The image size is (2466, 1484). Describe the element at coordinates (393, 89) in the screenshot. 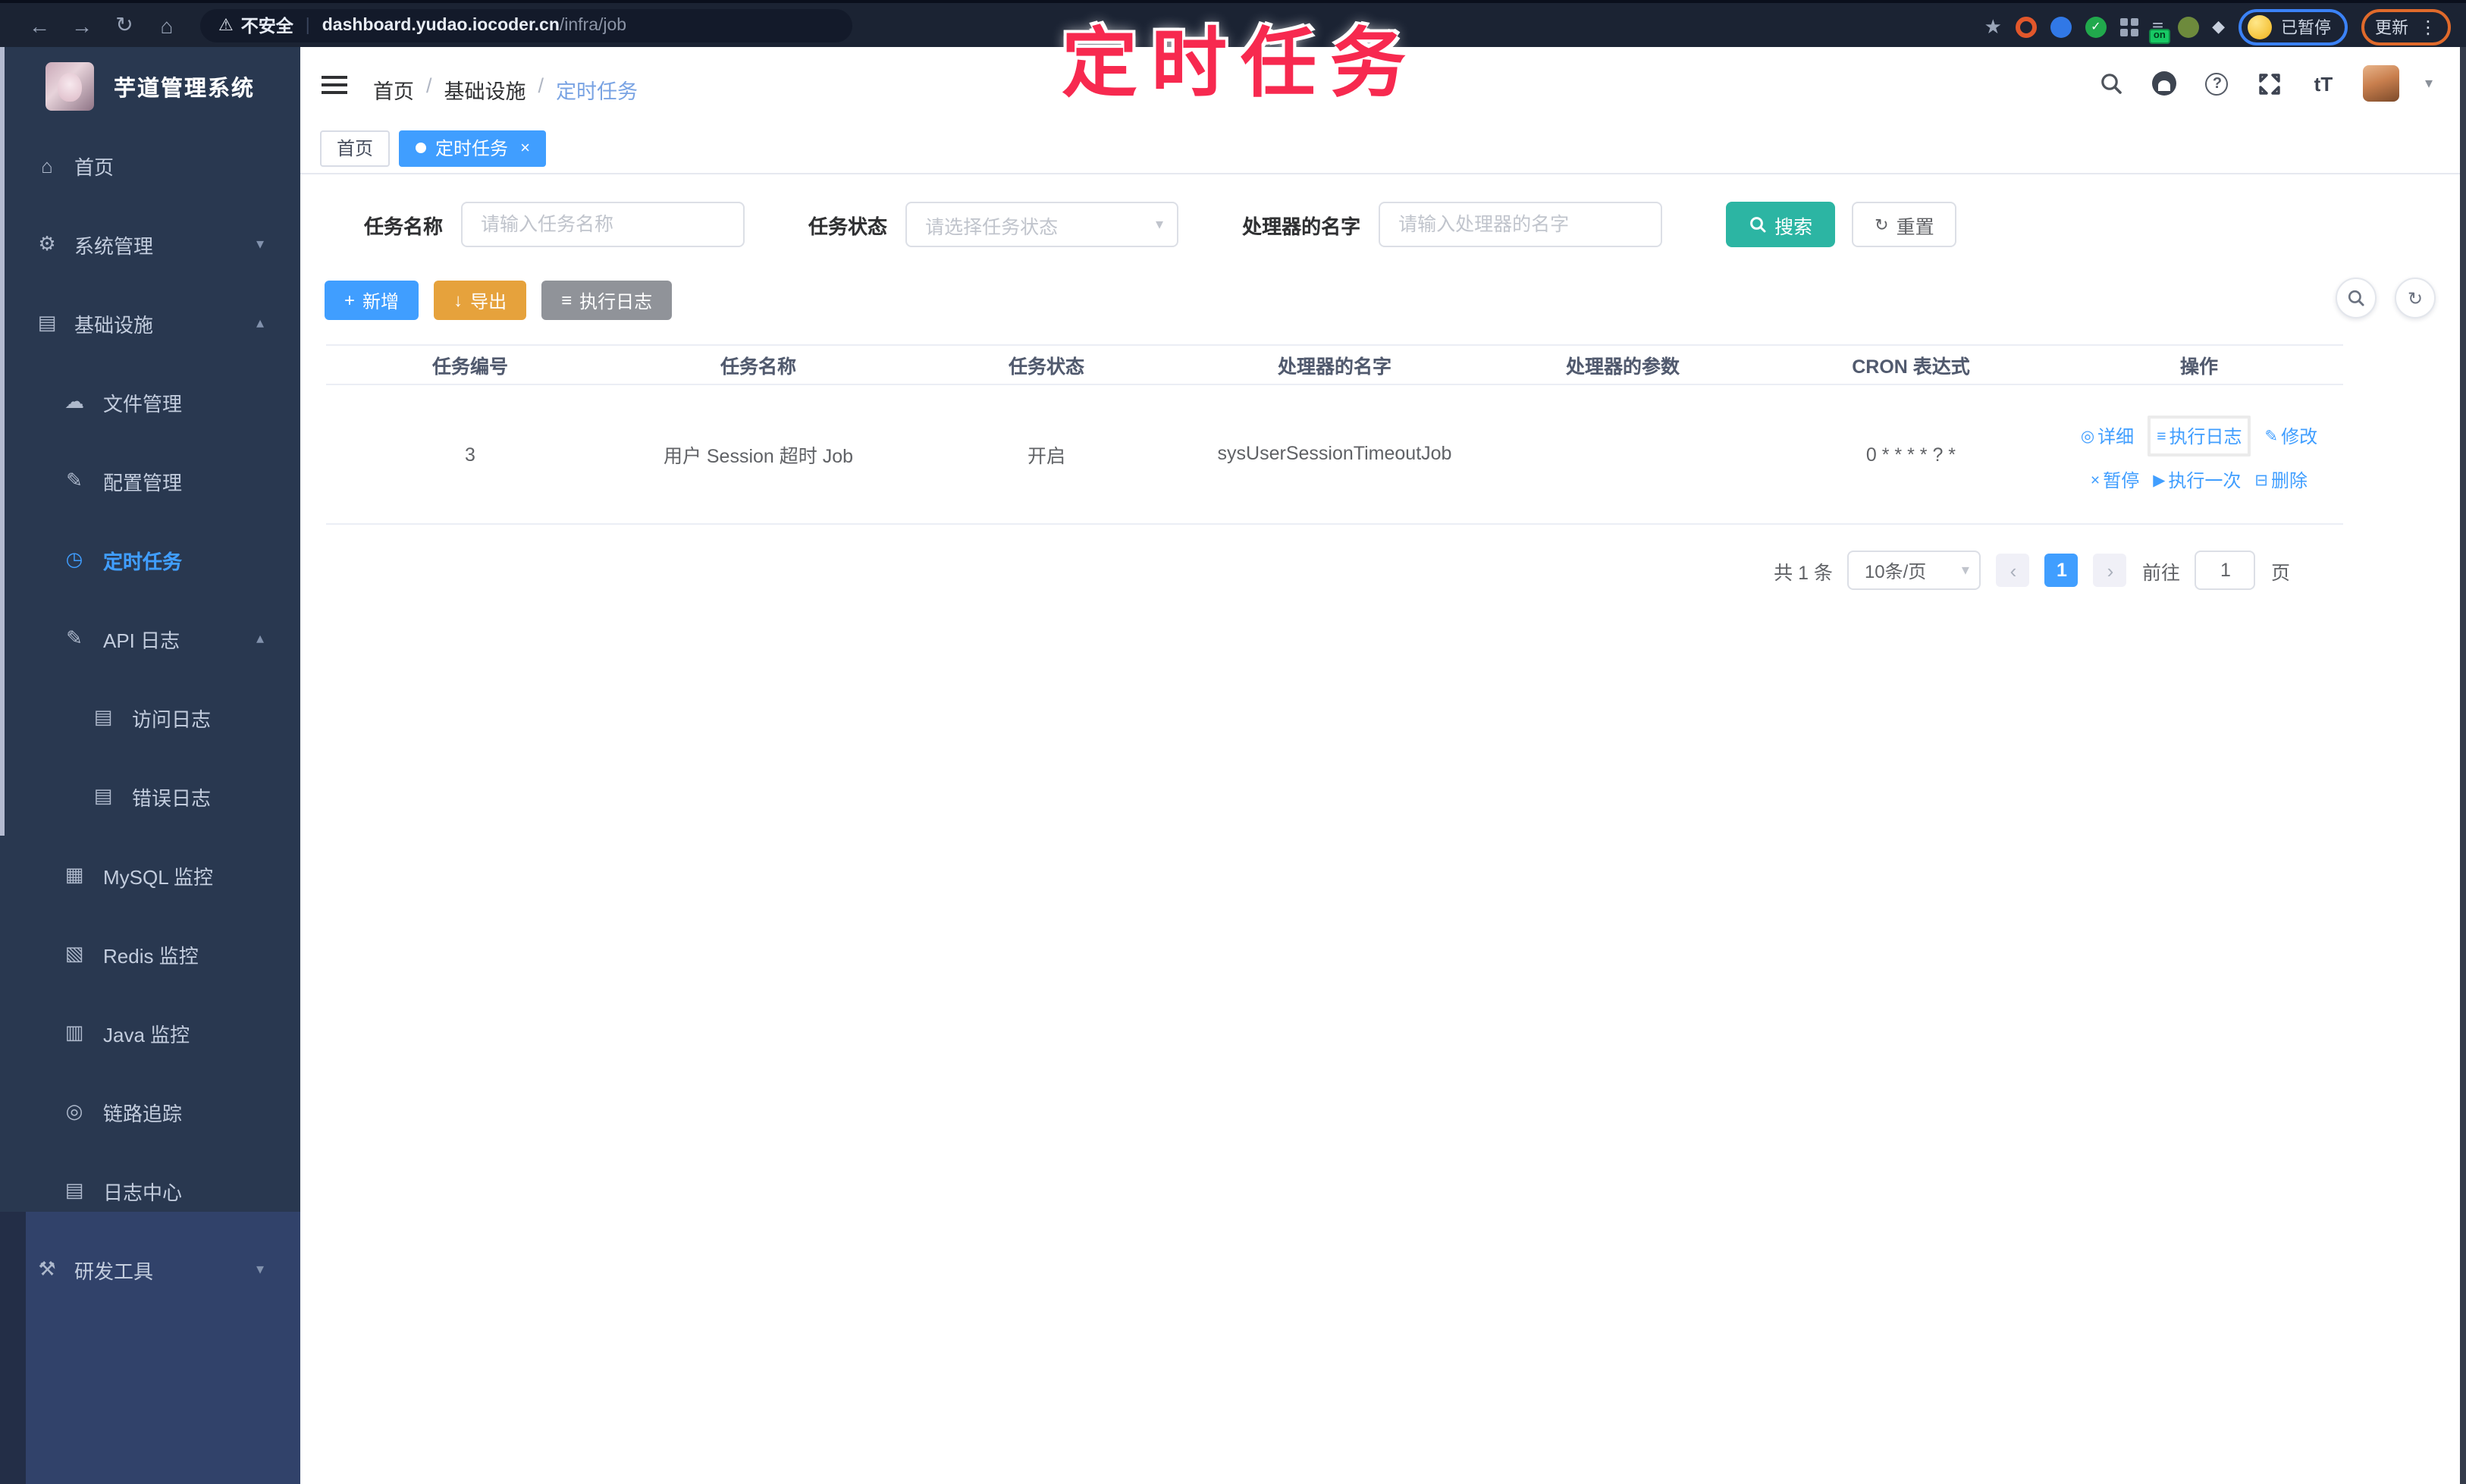

I see `breadcrumb-home: 首页` at that location.